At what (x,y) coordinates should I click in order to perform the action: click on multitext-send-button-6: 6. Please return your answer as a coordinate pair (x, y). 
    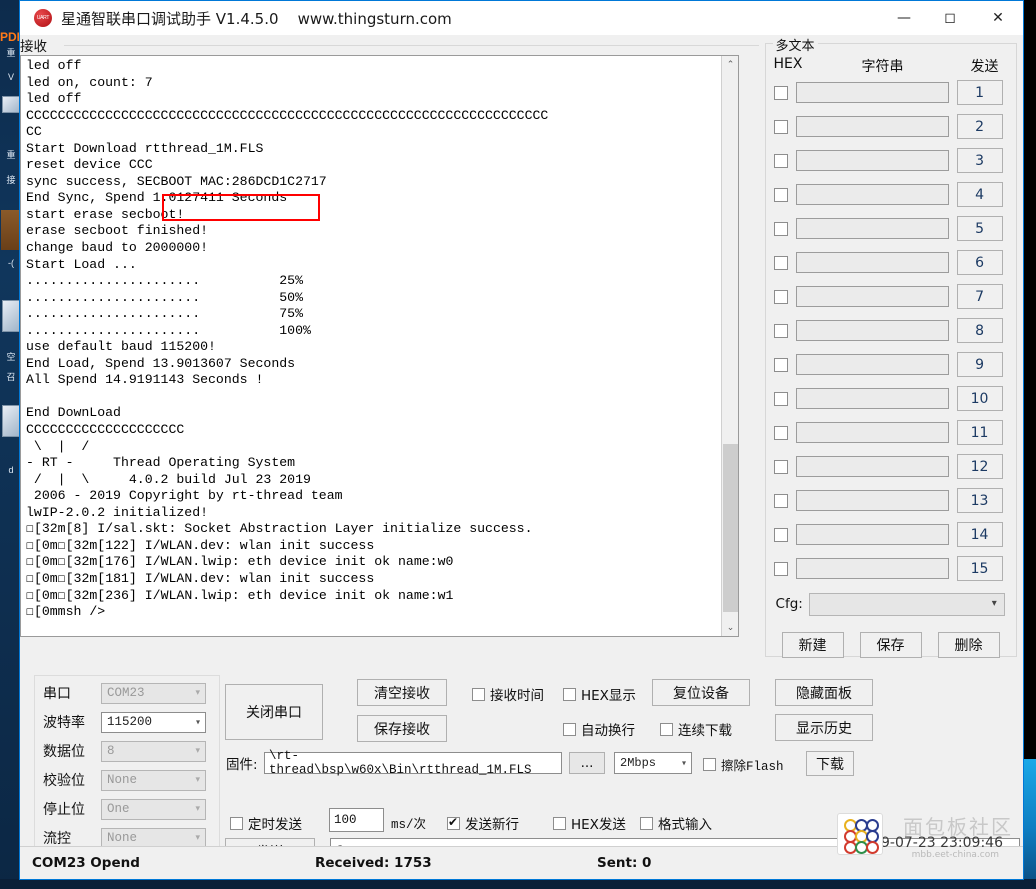
    Looking at the image, I should click on (979, 262).